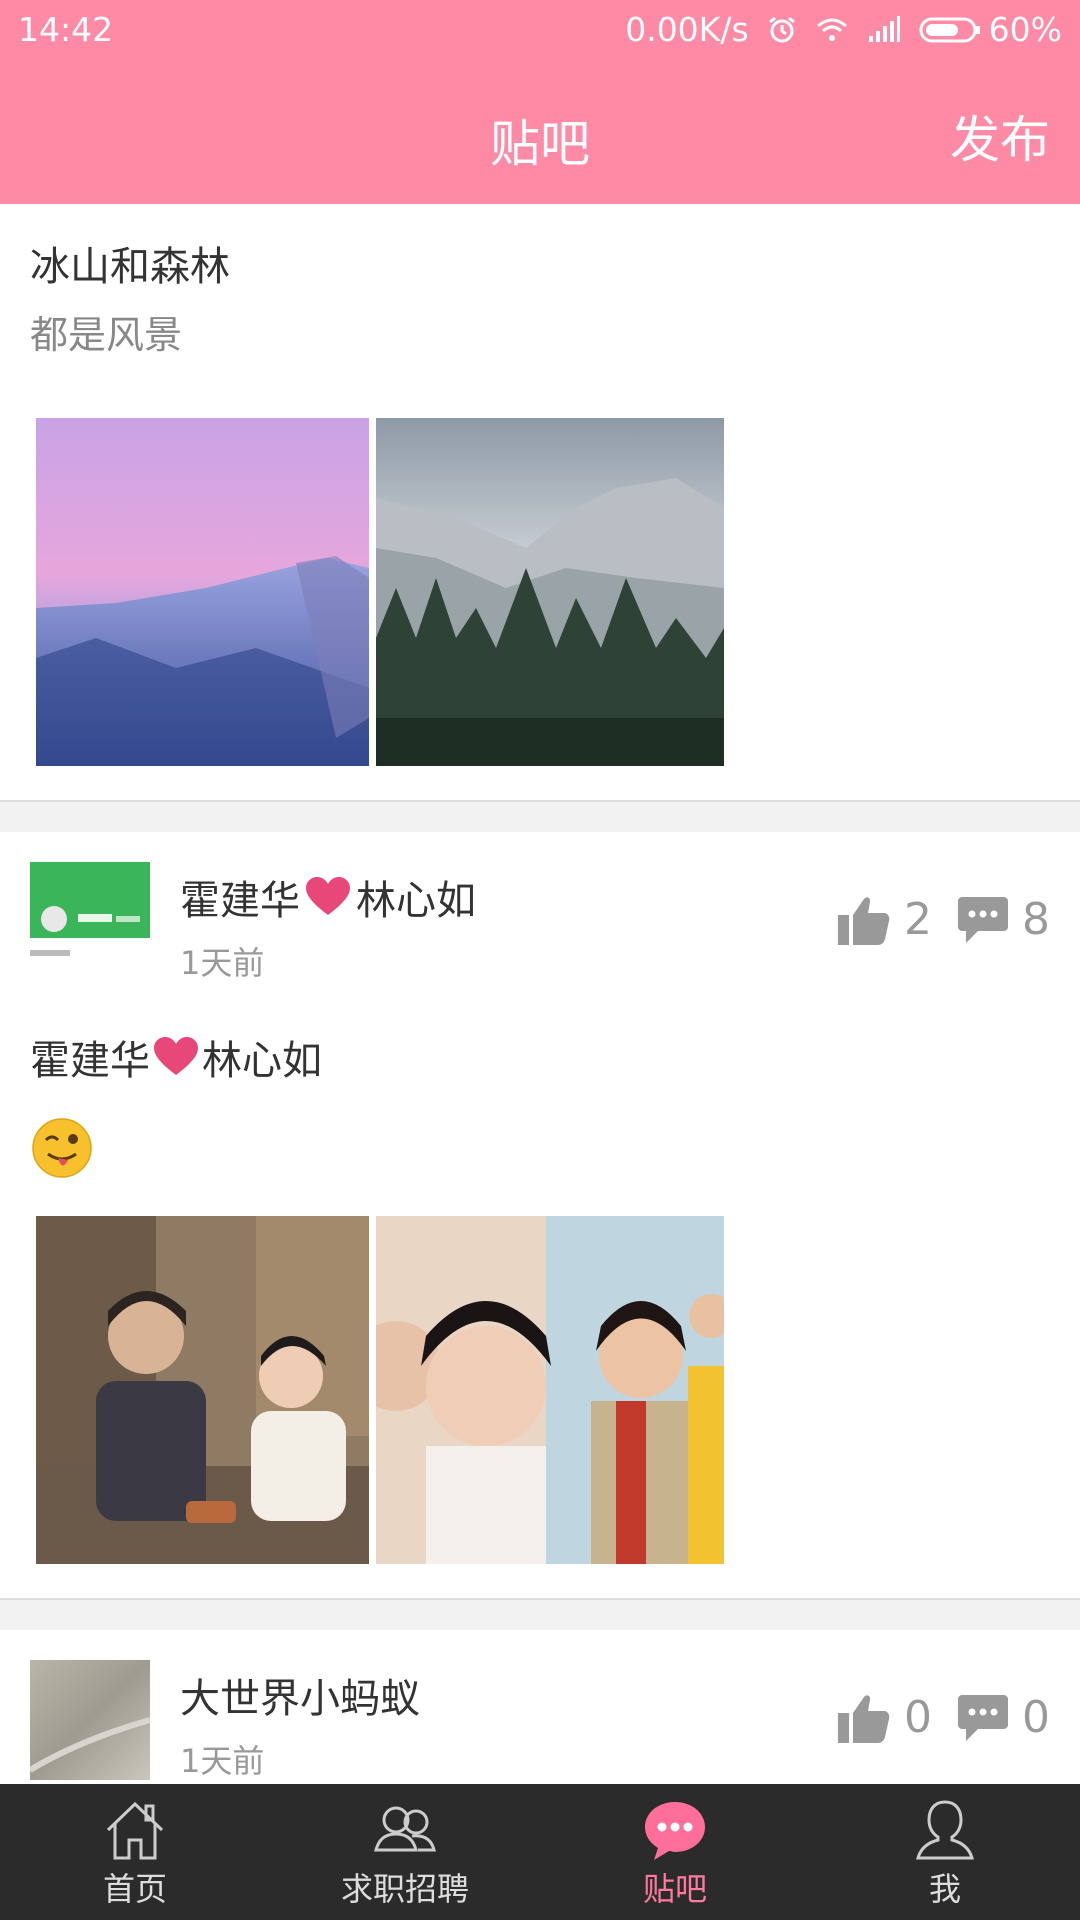 This screenshot has width=1080, height=1920. I want to click on page-title: 贴吧, so click(540, 144).